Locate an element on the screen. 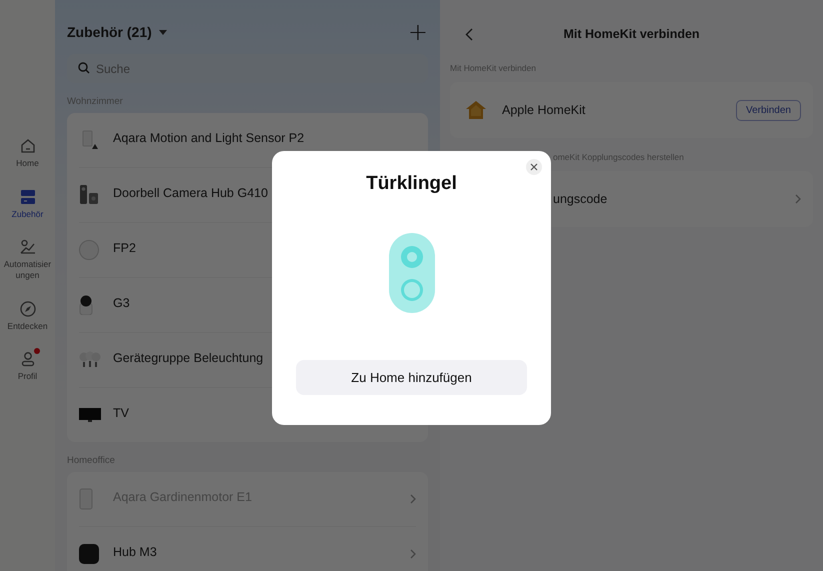  page-title: Mit HomeKit verbinden is located at coordinates (631, 34).